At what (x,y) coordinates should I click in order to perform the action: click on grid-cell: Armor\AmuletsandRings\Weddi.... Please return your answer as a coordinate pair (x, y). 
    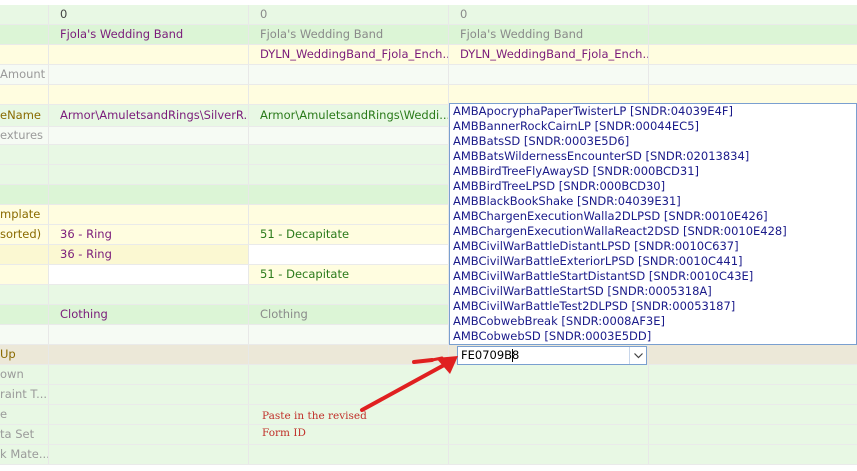
    Looking at the image, I should click on (349, 115).